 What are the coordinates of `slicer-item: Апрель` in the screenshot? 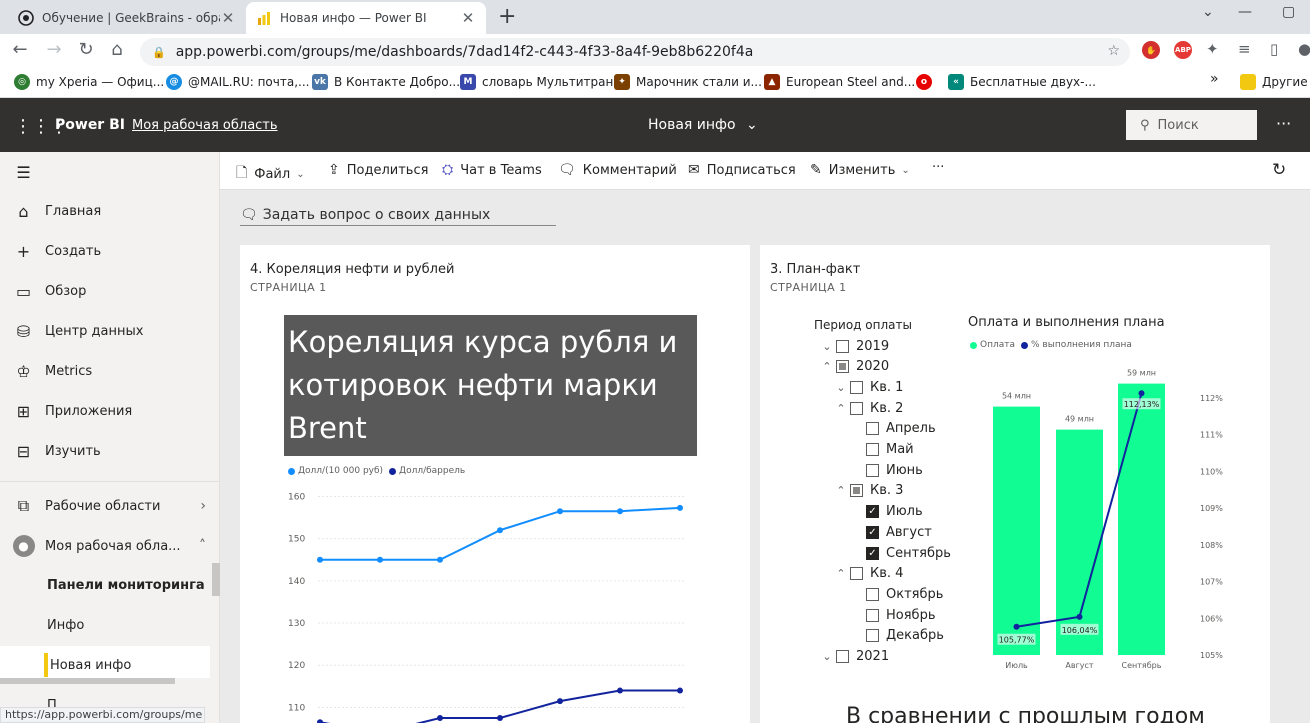 It's located at (892, 429).